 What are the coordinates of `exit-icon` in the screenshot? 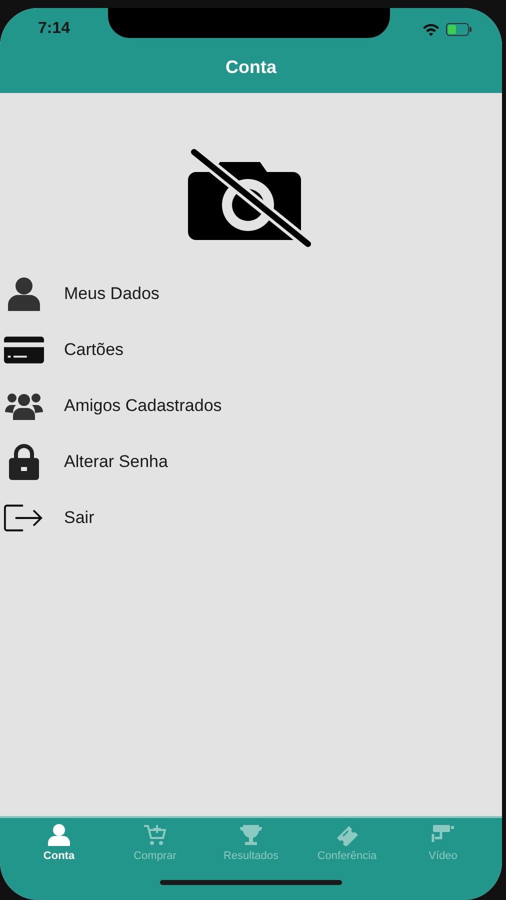 It's located at (24, 518).